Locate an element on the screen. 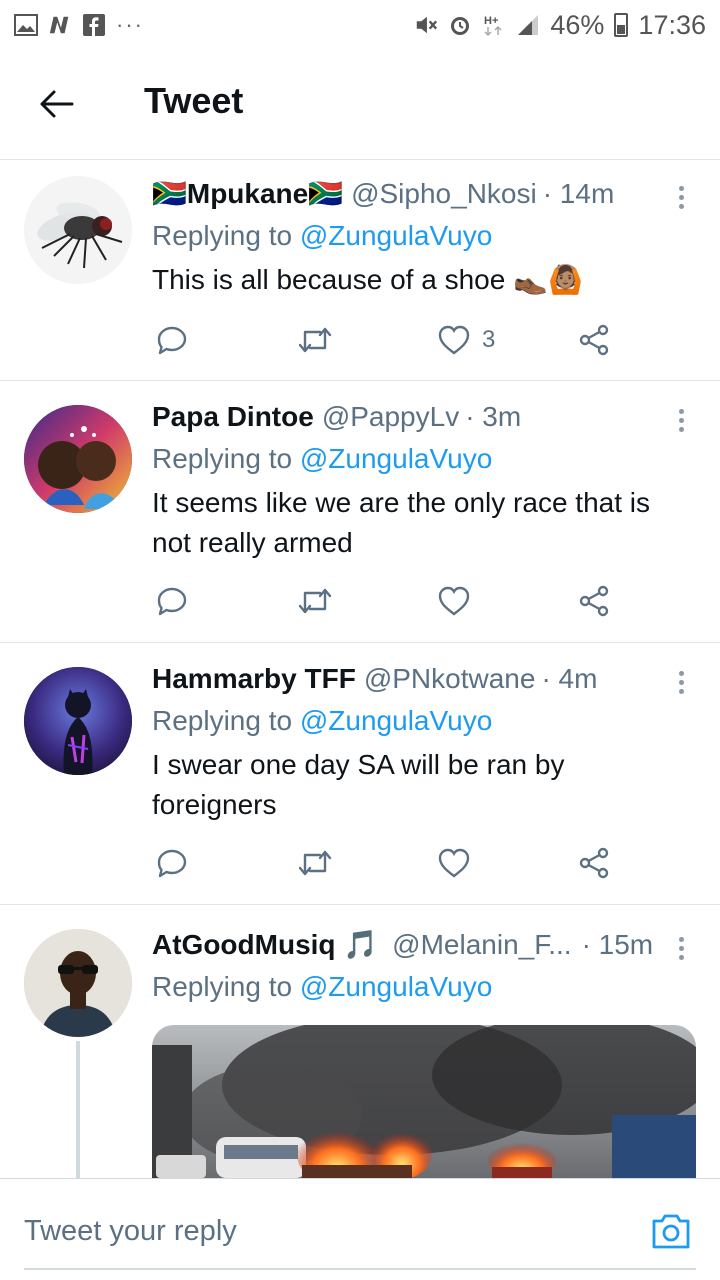 The width and height of the screenshot is (720, 1280). battery-percent: 46% is located at coordinates (577, 24).